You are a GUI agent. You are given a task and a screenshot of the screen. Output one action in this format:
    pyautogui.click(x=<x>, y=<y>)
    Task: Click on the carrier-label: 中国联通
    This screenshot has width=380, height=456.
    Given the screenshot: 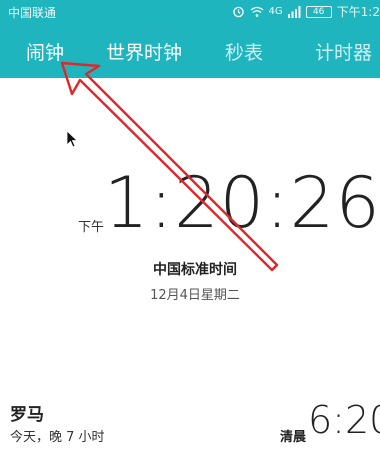 What is the action you would take?
    pyautogui.click(x=32, y=13)
    